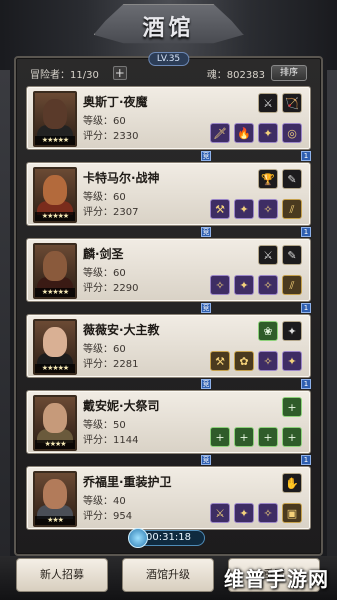  What do you see at coordinates (292, 133) in the screenshot?
I see `equipment-slot-icon: ◎` at bounding box center [292, 133].